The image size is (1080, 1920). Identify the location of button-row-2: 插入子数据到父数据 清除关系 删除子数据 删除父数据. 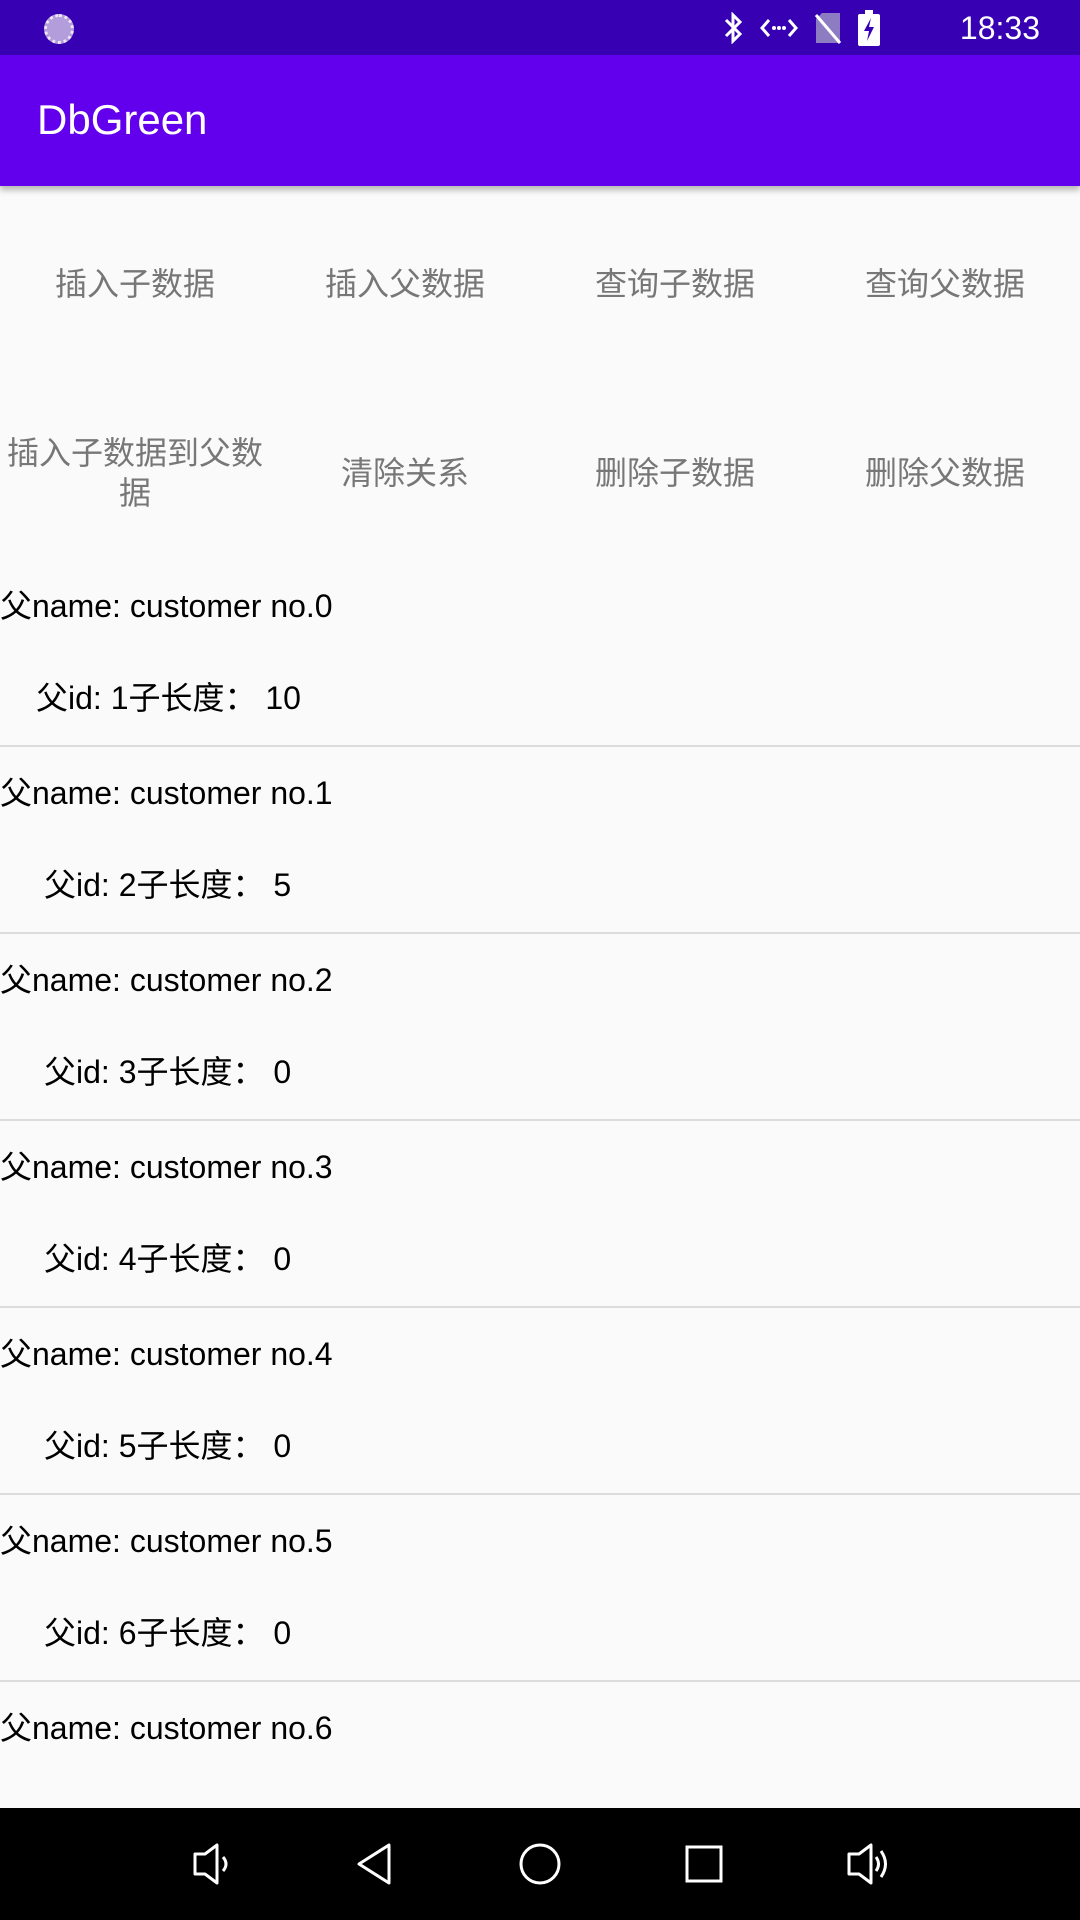
(540, 465).